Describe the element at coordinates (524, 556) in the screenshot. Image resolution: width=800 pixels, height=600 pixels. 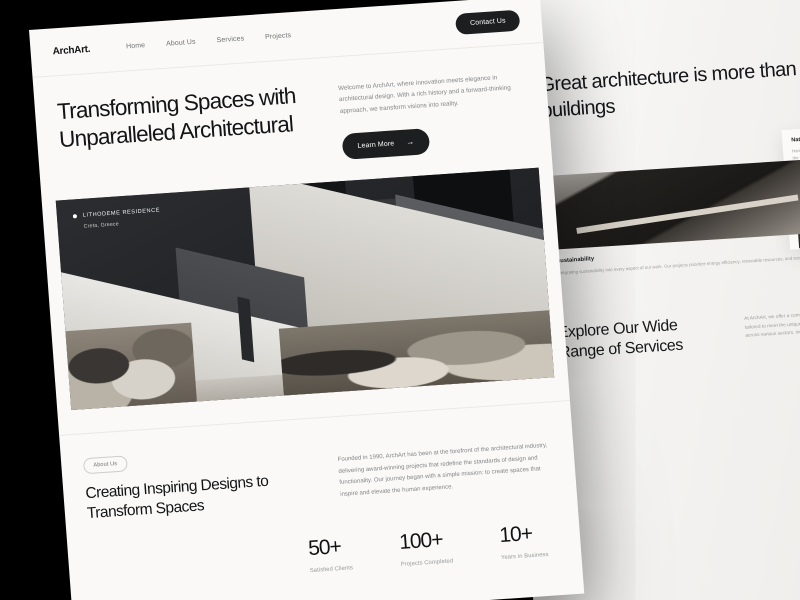
I see `stat-label: Years in Business` at that location.